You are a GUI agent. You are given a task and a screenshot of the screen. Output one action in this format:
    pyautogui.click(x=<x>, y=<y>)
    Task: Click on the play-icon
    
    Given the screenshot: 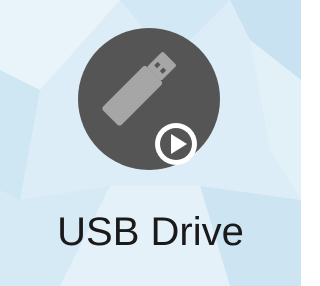 What is the action you would take?
    pyautogui.click(x=176, y=144)
    